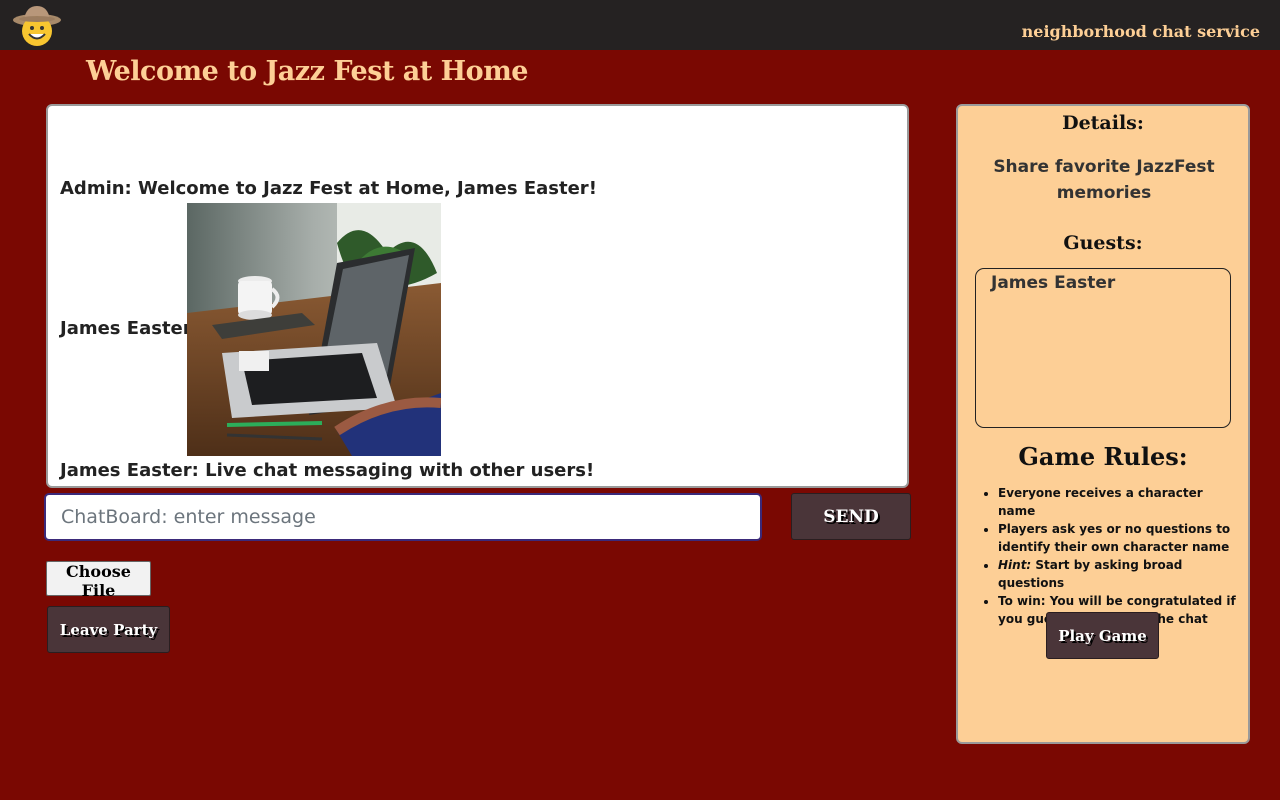  What do you see at coordinates (851, 516) in the screenshot?
I see `send-button: SEND` at bounding box center [851, 516].